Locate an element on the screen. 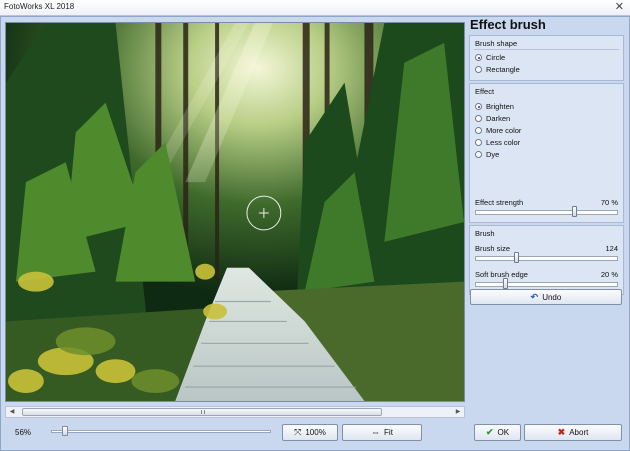  horizontal-scrollbar: ◀ ▶ is located at coordinates (235, 412).